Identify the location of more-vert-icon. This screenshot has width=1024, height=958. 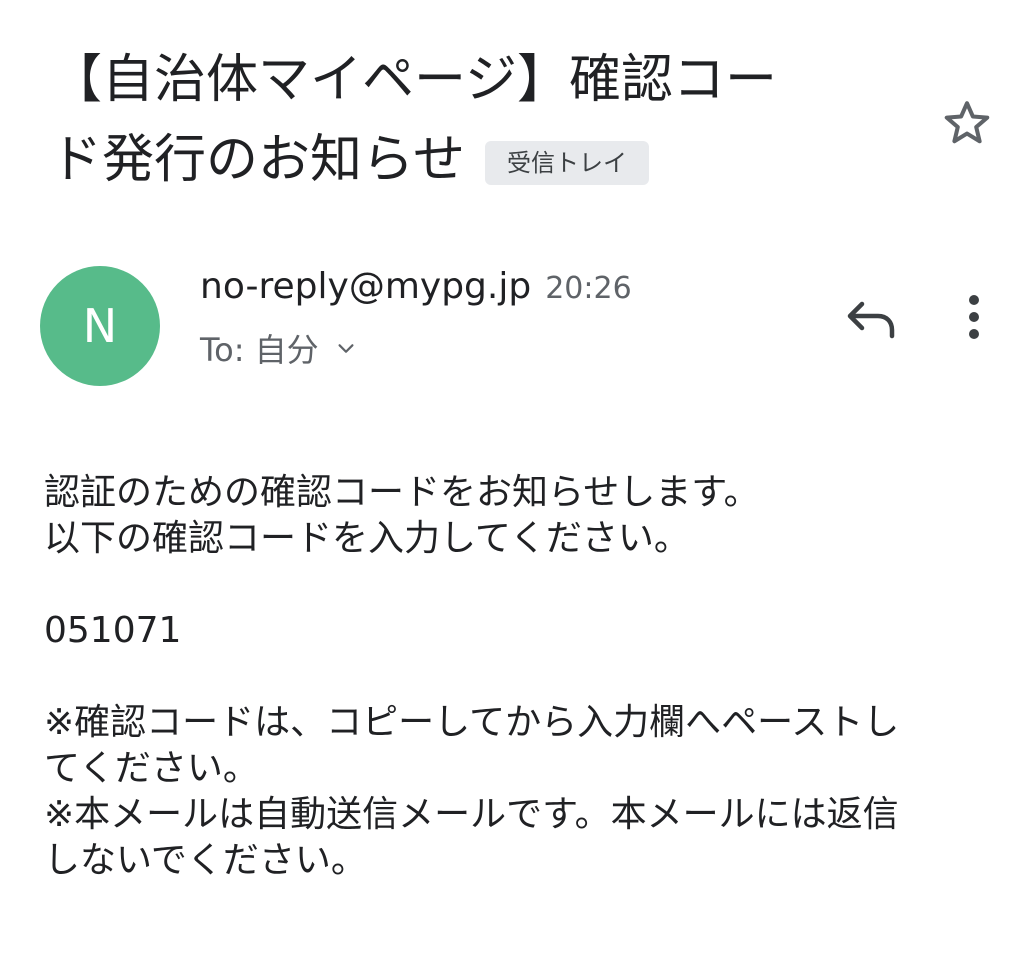
(974, 317).